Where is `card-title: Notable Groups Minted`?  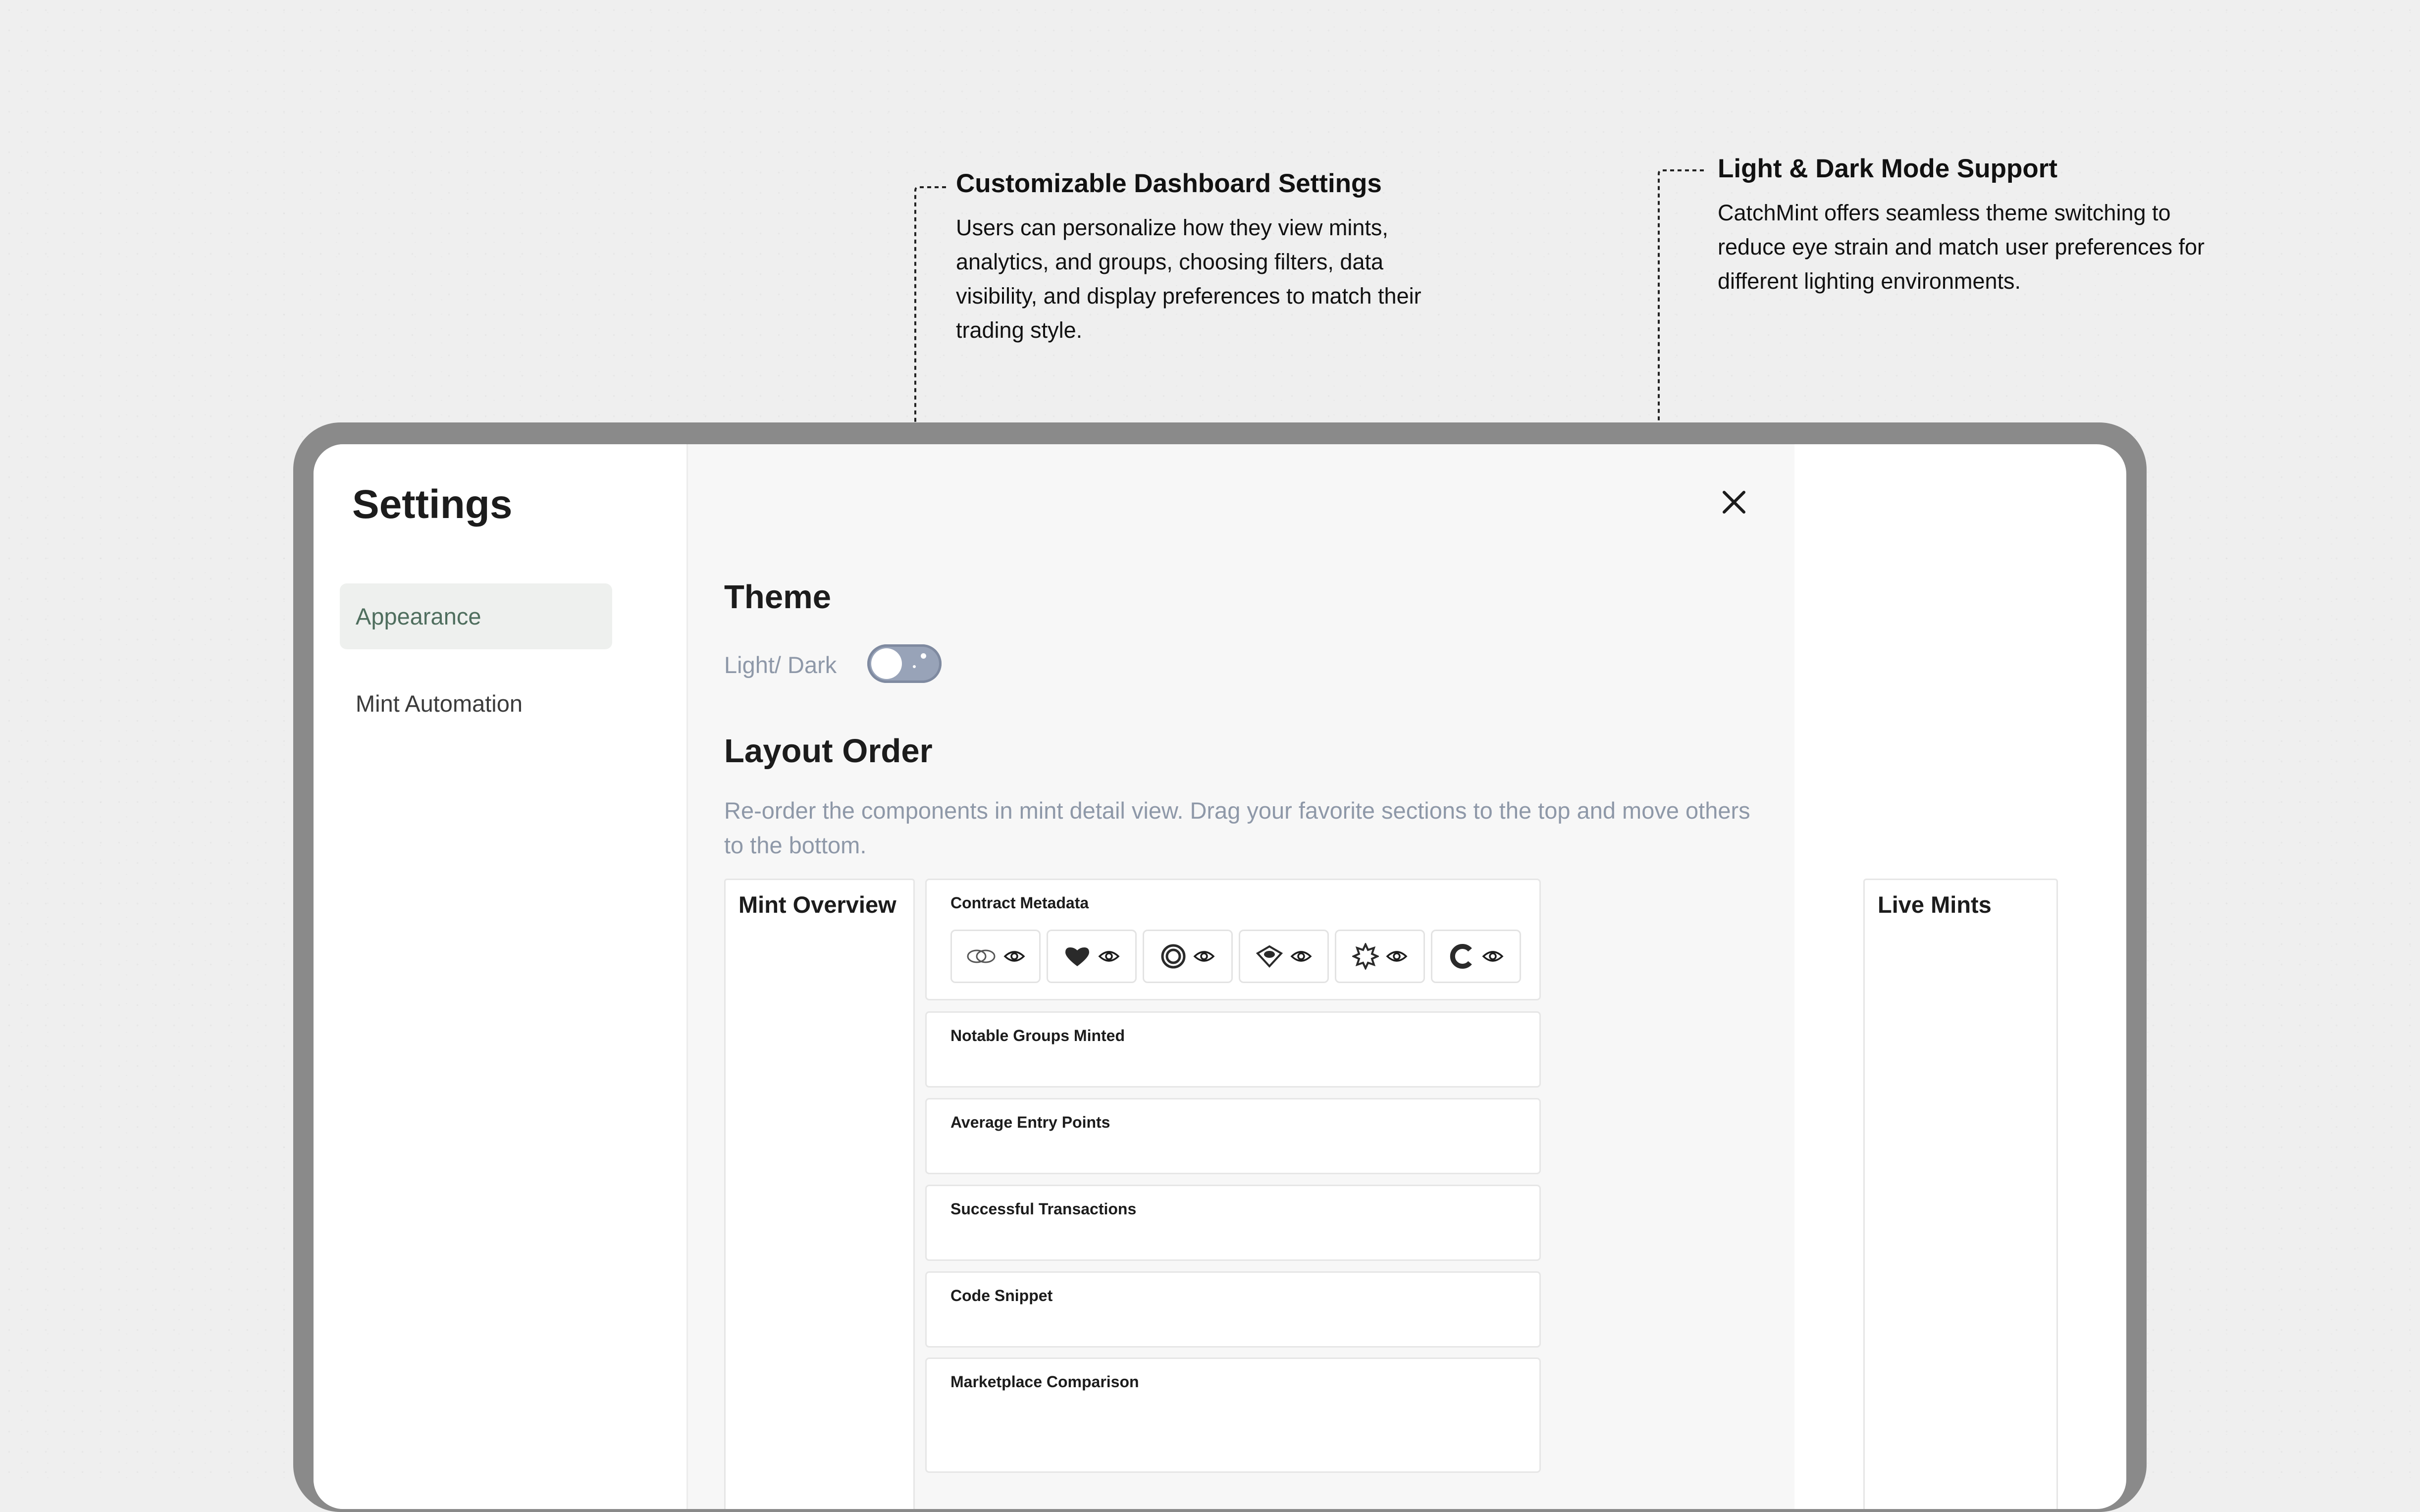 card-title: Notable Groups Minted is located at coordinates (1037, 1035).